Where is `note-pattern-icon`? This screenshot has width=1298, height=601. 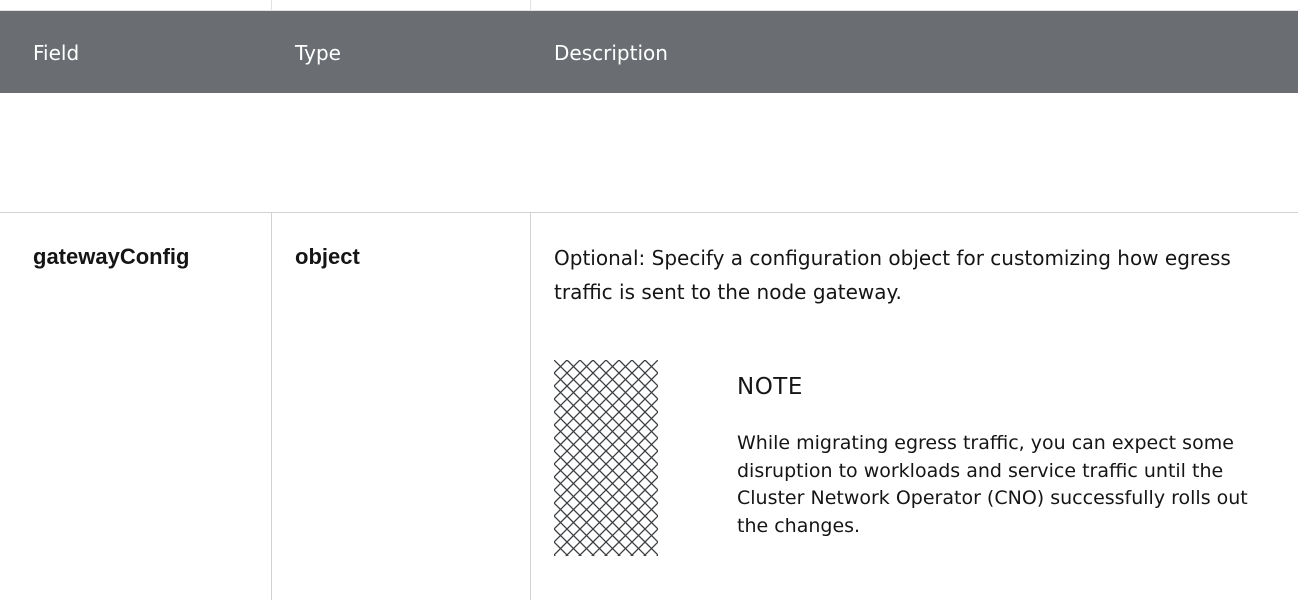
note-pattern-icon is located at coordinates (606, 458).